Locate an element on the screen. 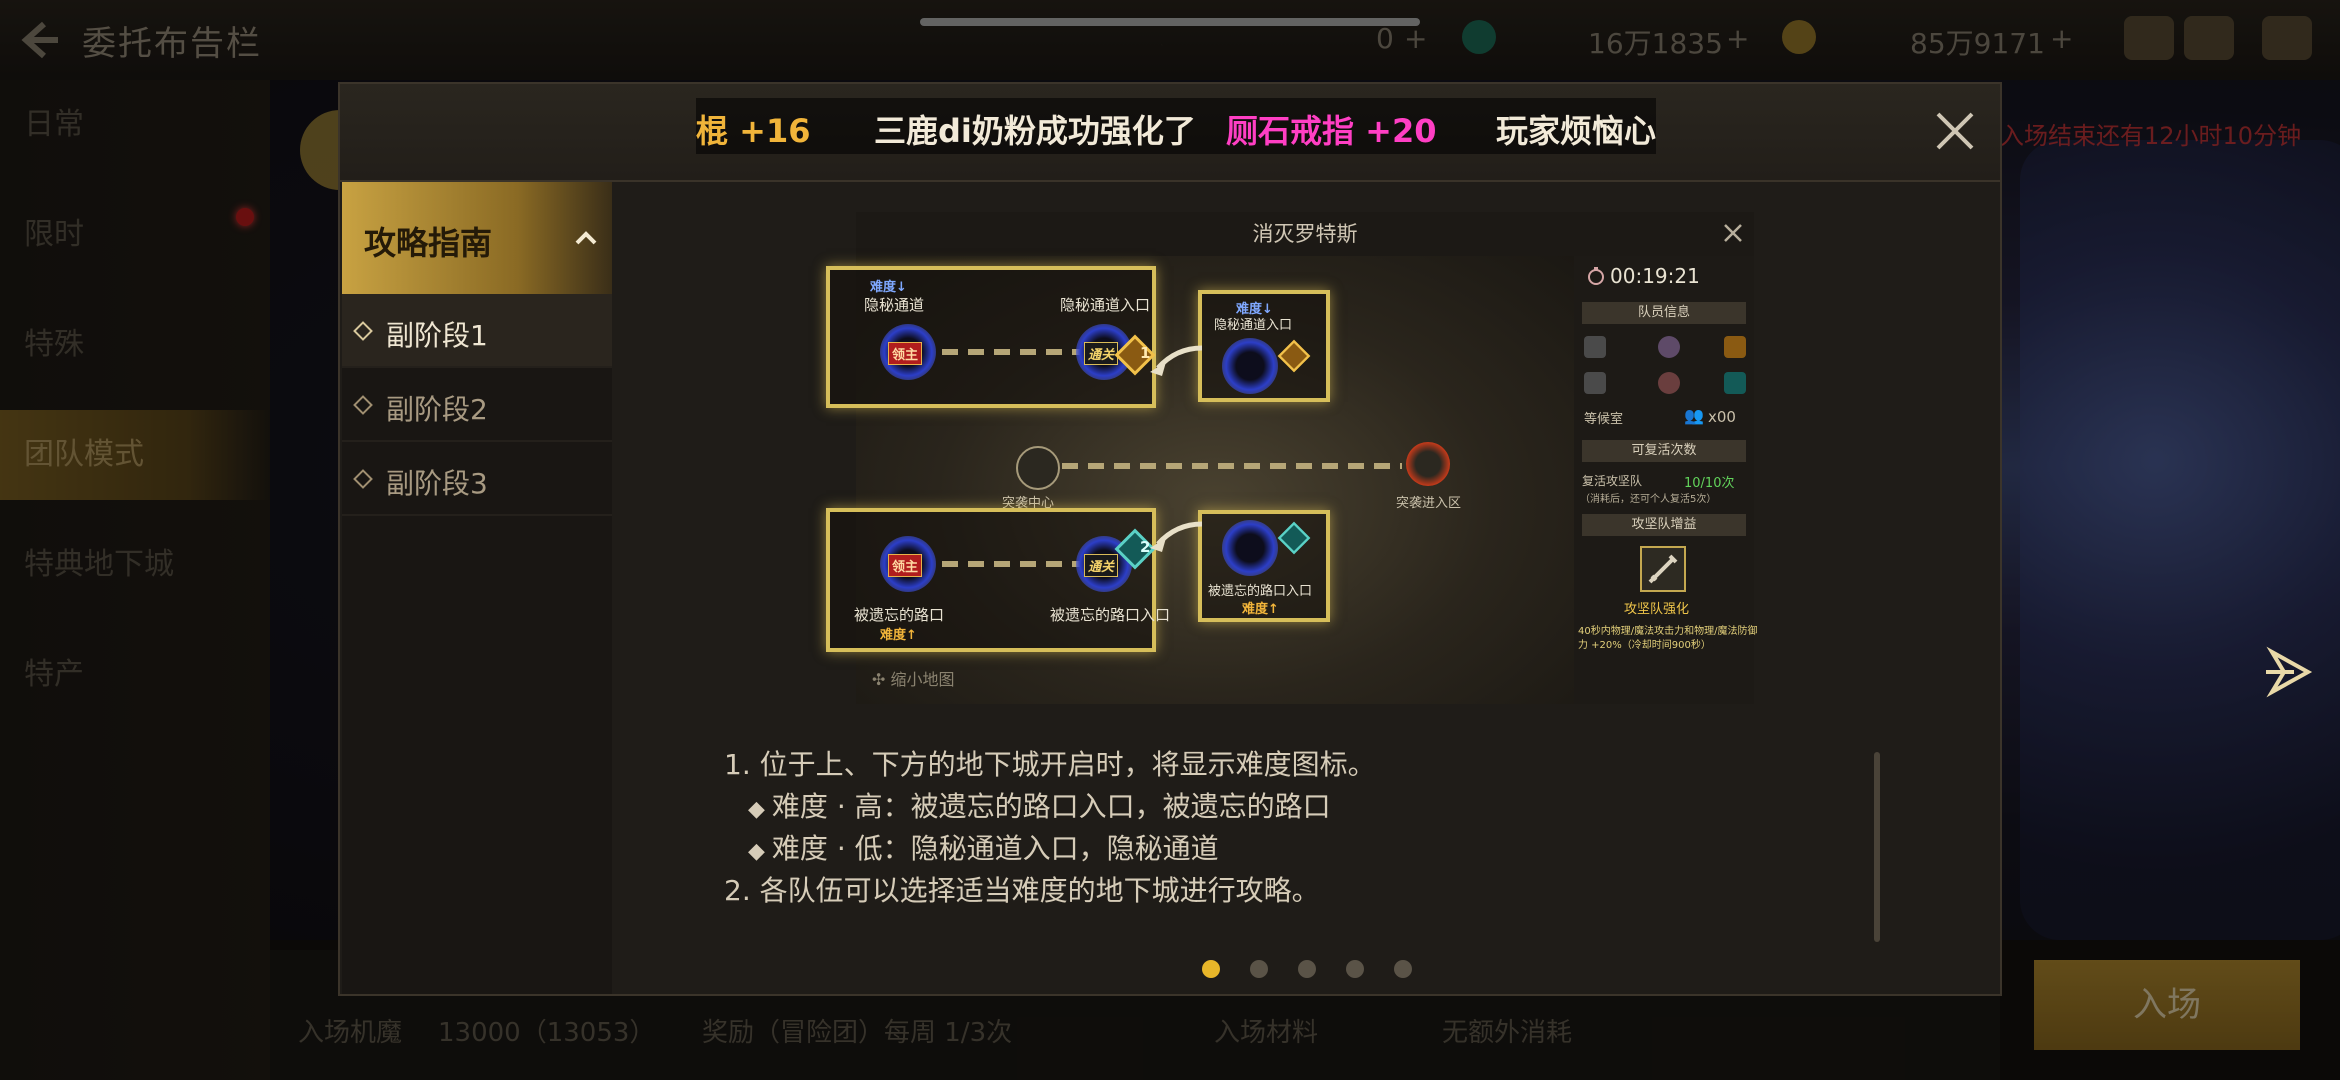  stopwatch-icon is located at coordinates (1596, 276).